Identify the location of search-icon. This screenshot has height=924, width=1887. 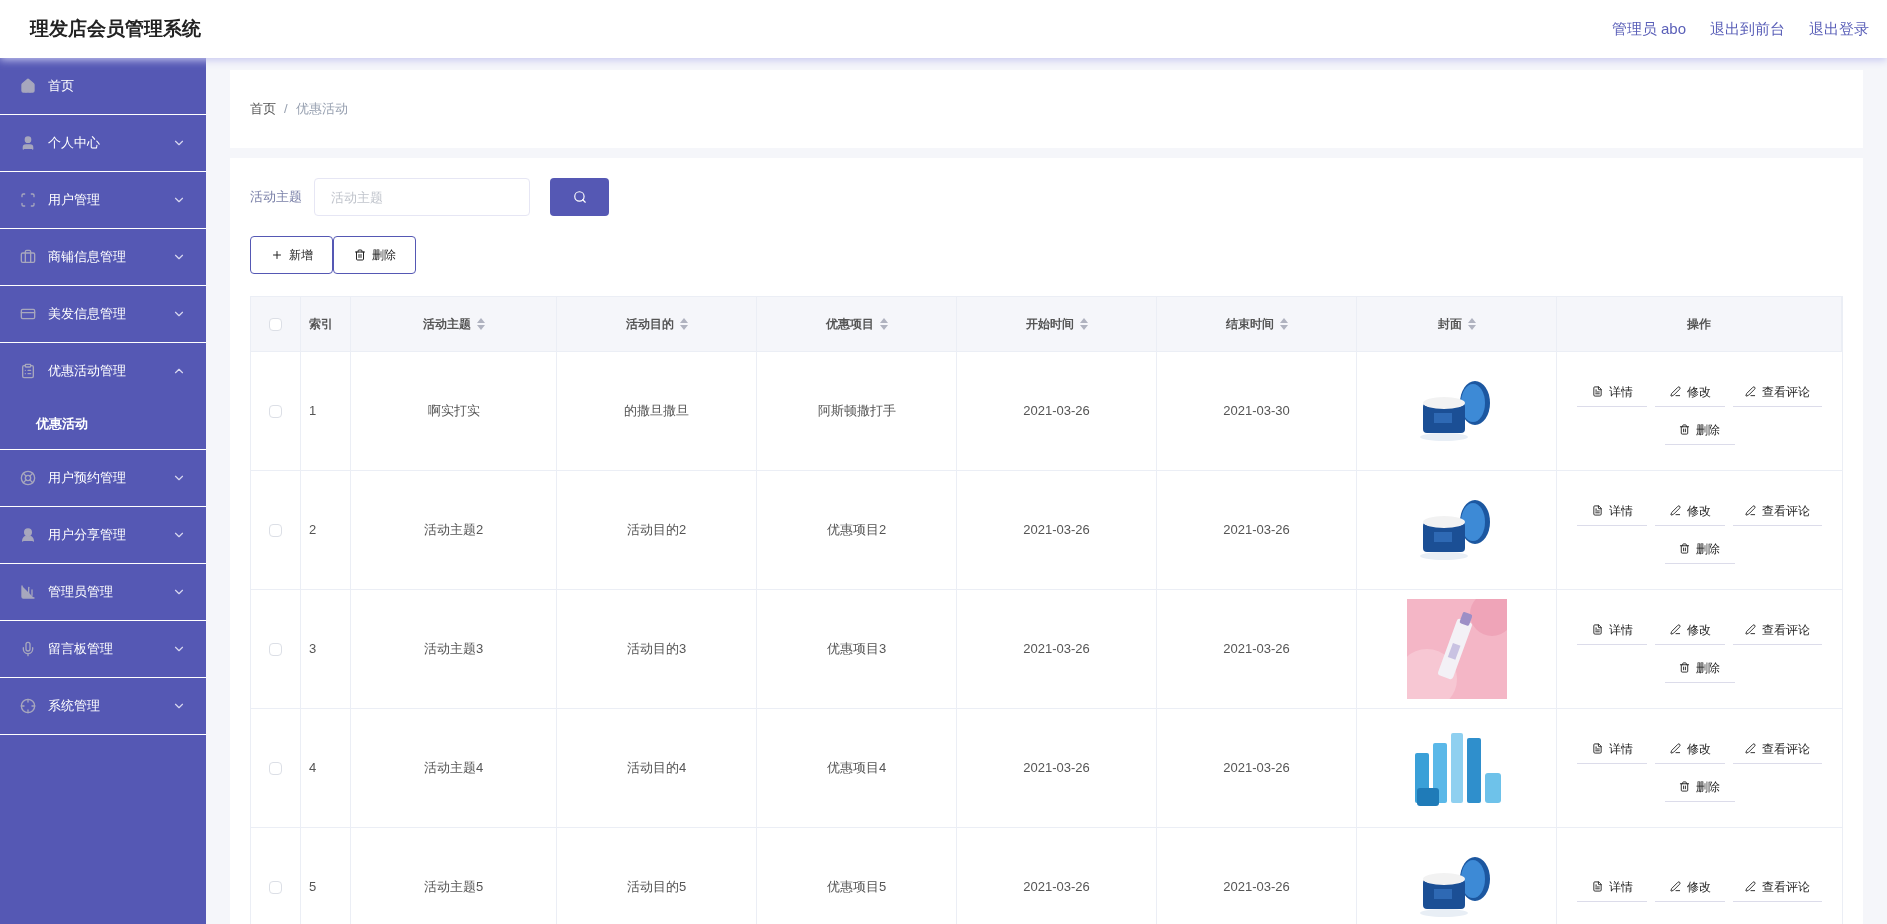
(579, 197).